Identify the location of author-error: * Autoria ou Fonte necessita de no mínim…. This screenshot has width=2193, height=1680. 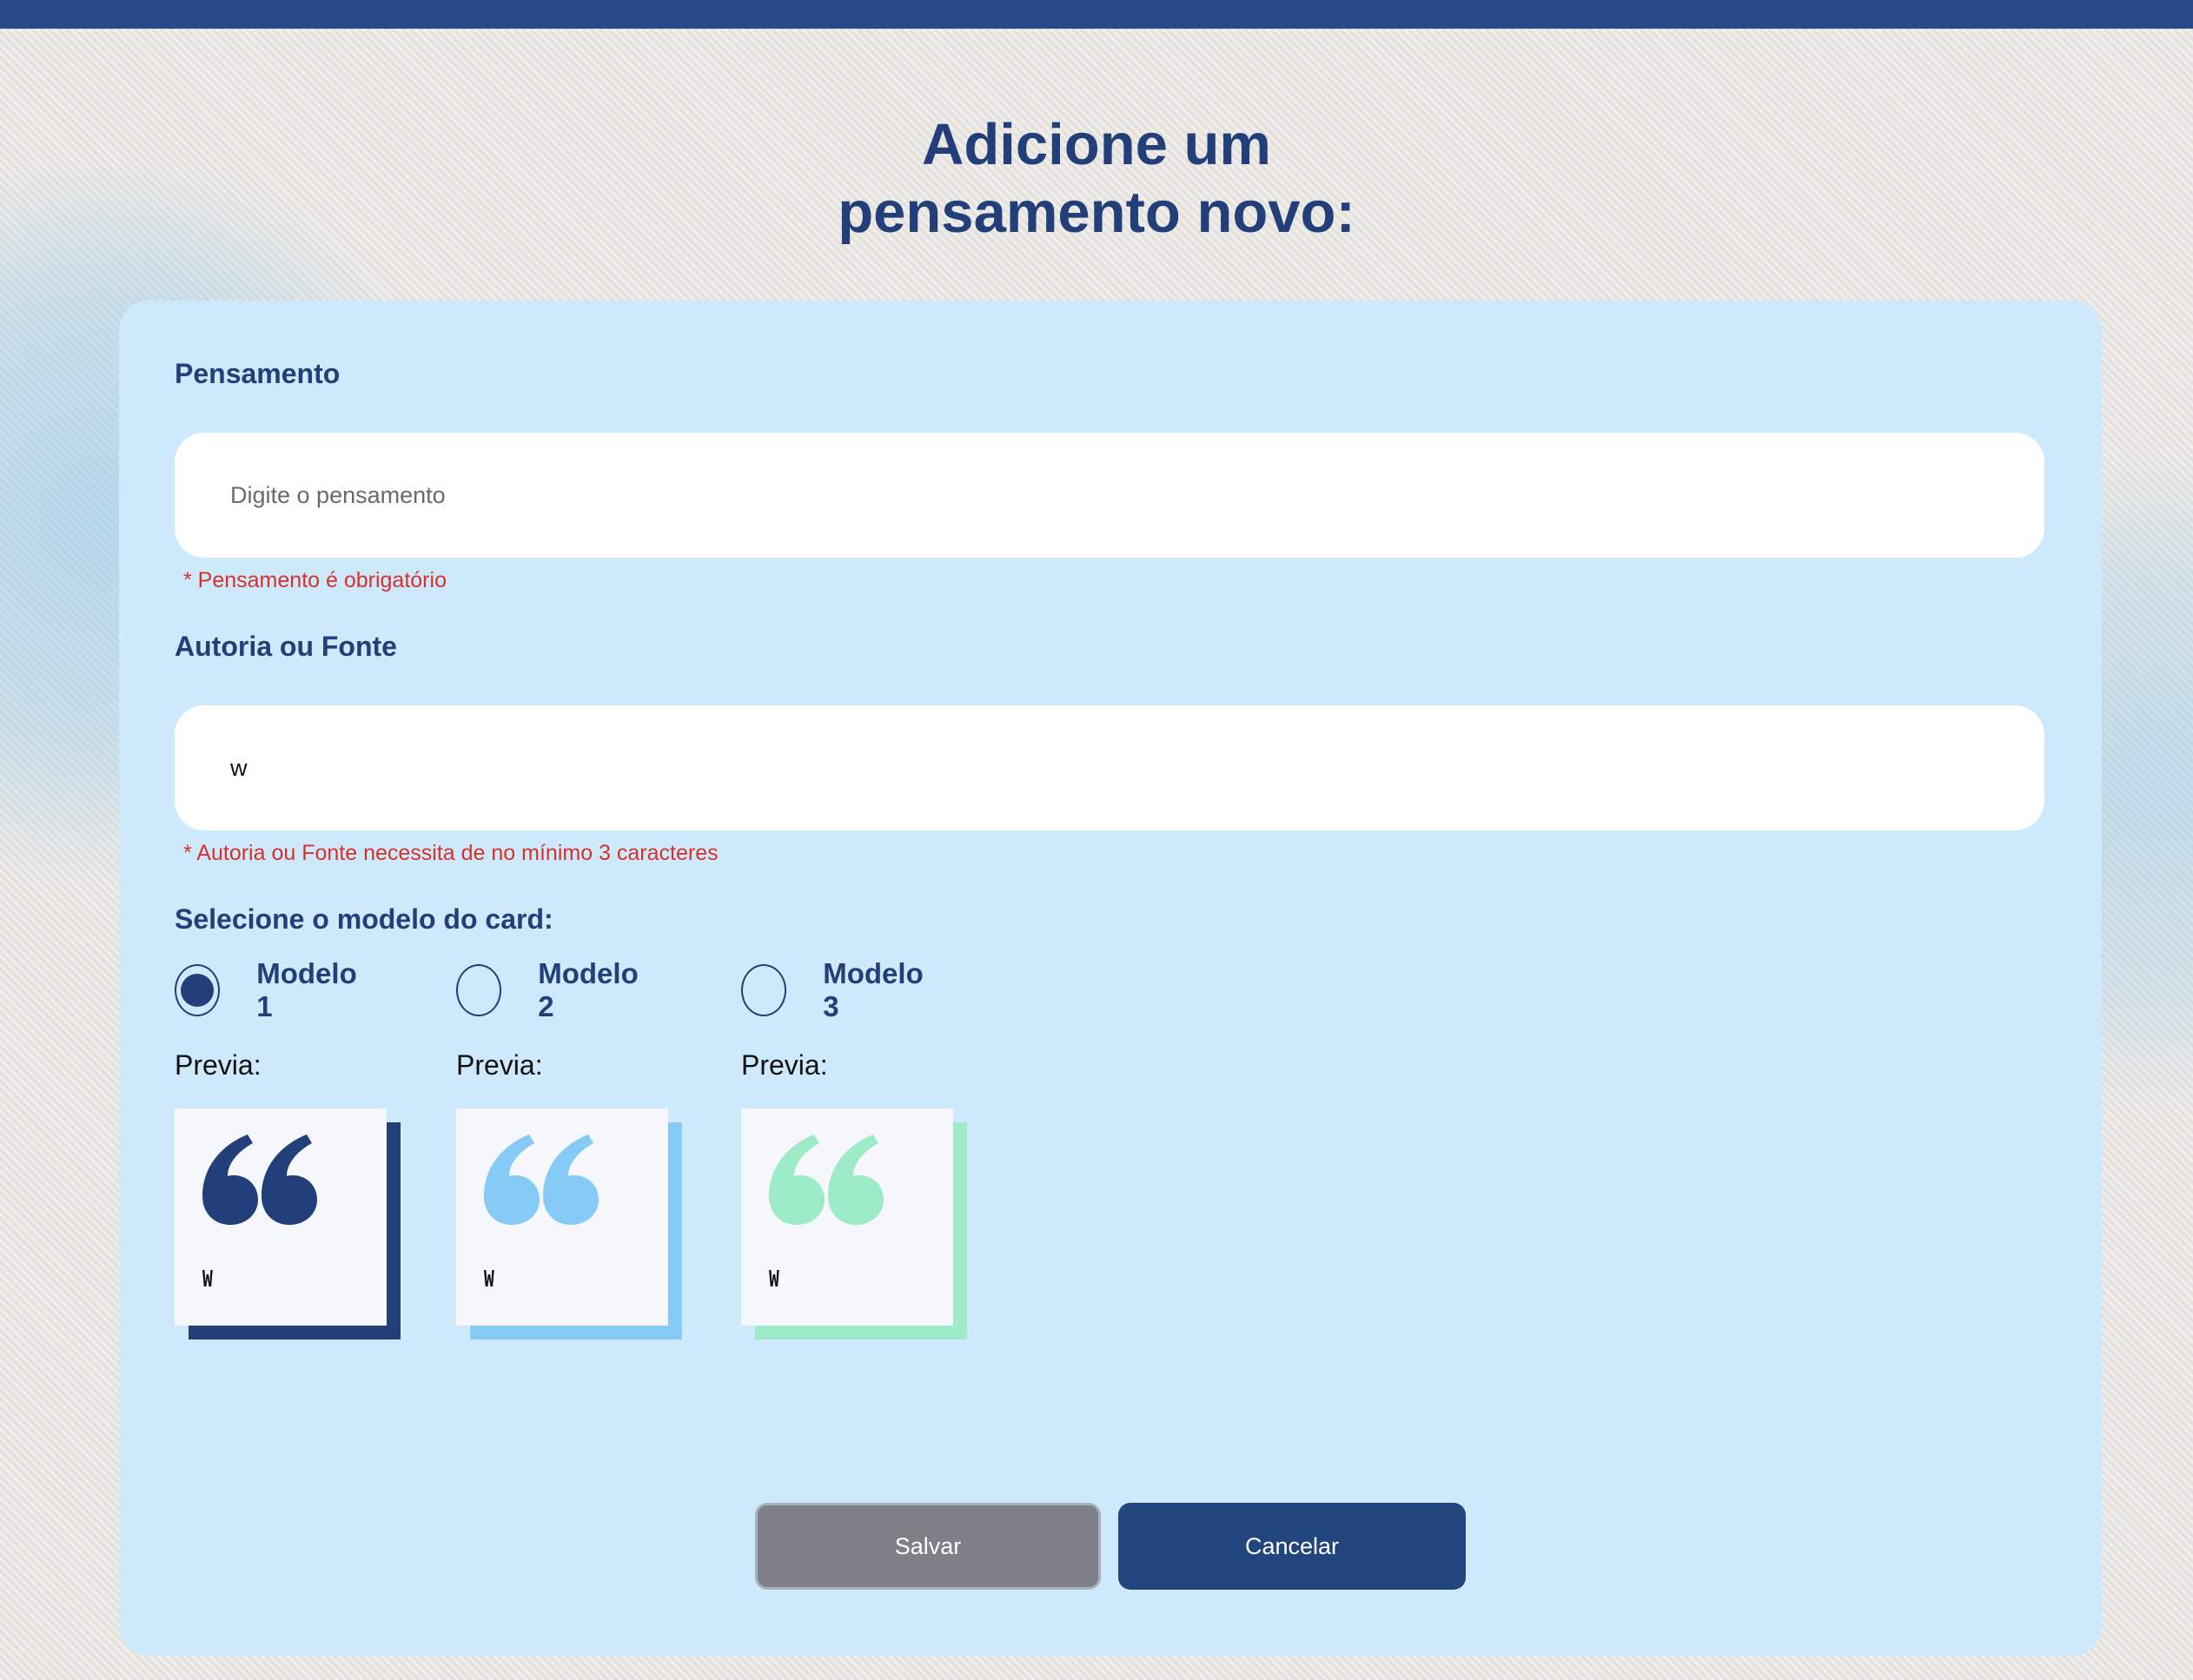
(451, 853).